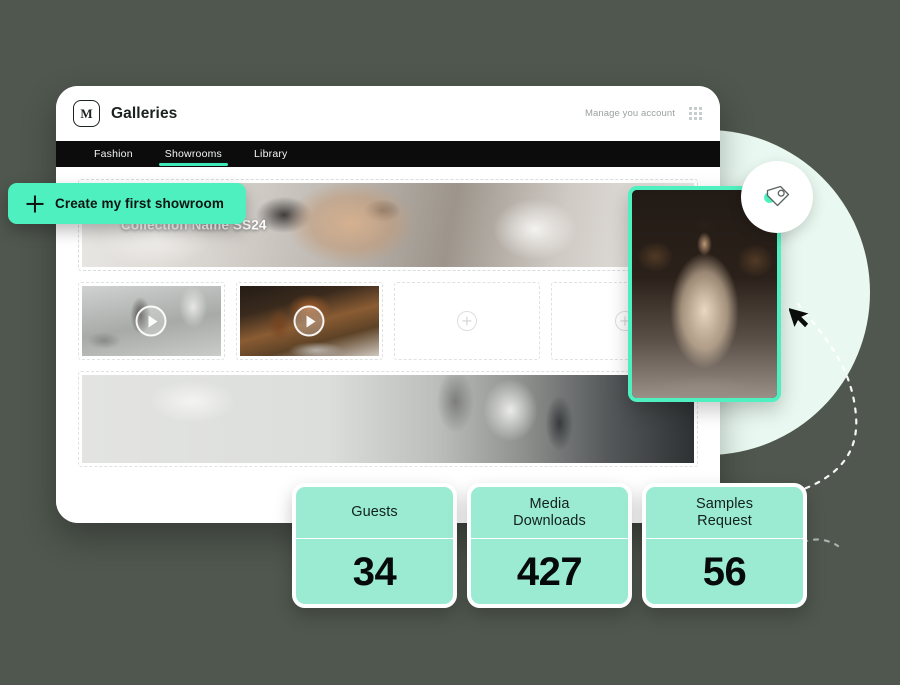  What do you see at coordinates (388, 113) in the screenshot?
I see `app-header: M Galleries Manage you account` at bounding box center [388, 113].